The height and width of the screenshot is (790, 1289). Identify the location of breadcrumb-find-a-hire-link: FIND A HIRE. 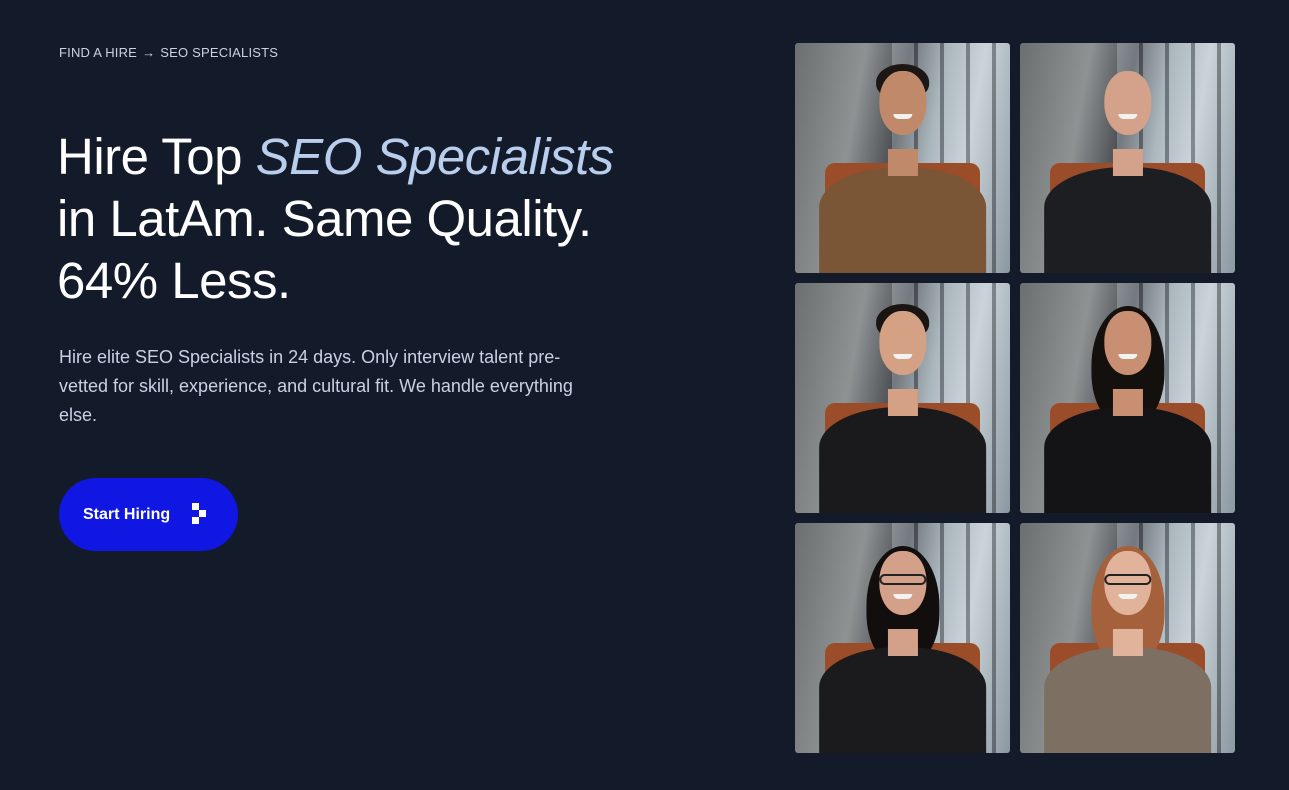
(98, 52).